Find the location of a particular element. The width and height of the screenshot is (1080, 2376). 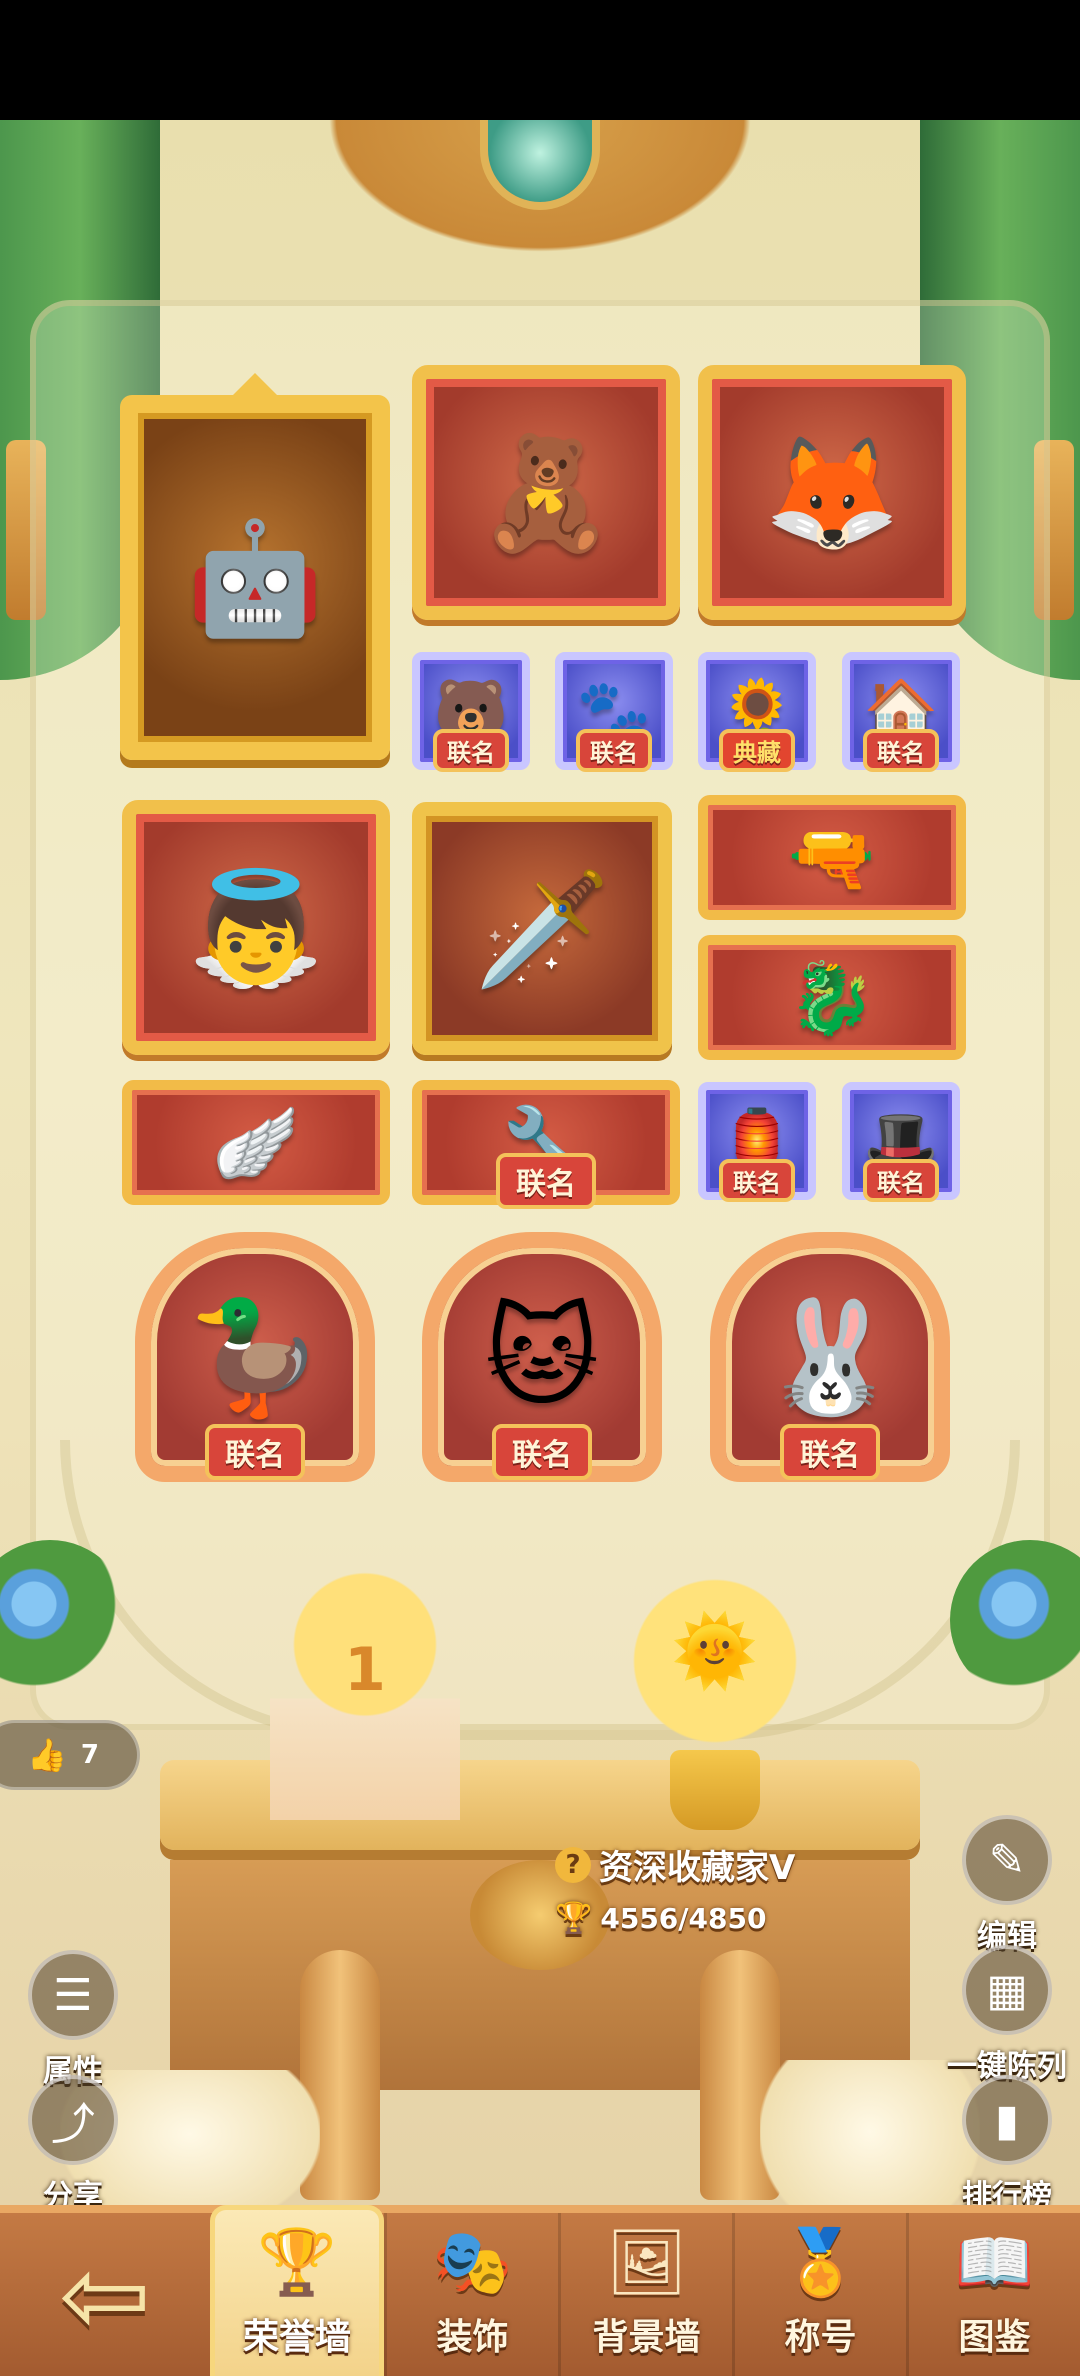

dragon-gun-art: 🐉 is located at coordinates (832, 997).